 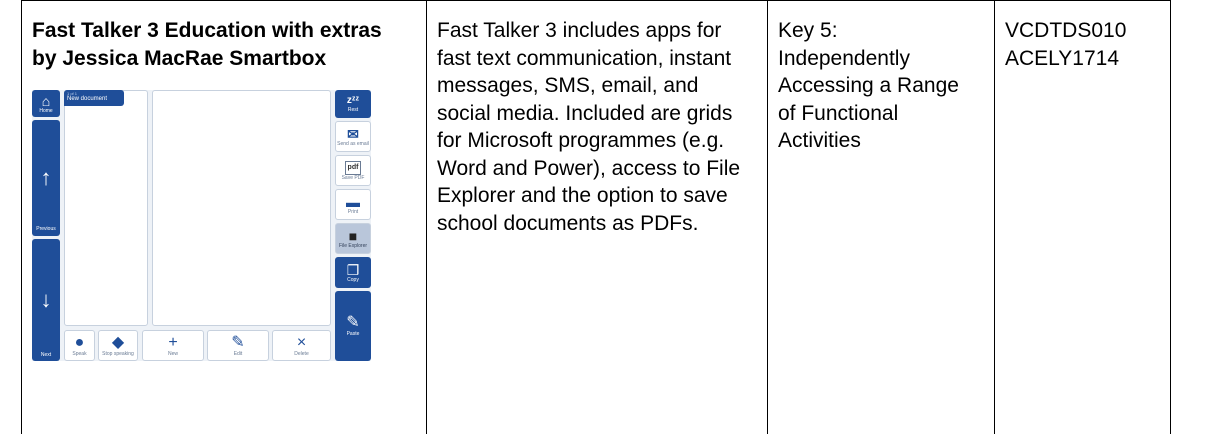 I want to click on home-icon: ⌂, so click(x=46, y=100).